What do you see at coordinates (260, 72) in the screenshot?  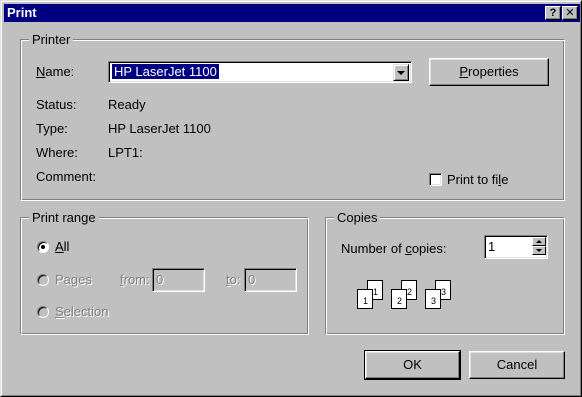 I see `printer-name-combobox: HP LaserJet 1100` at bounding box center [260, 72].